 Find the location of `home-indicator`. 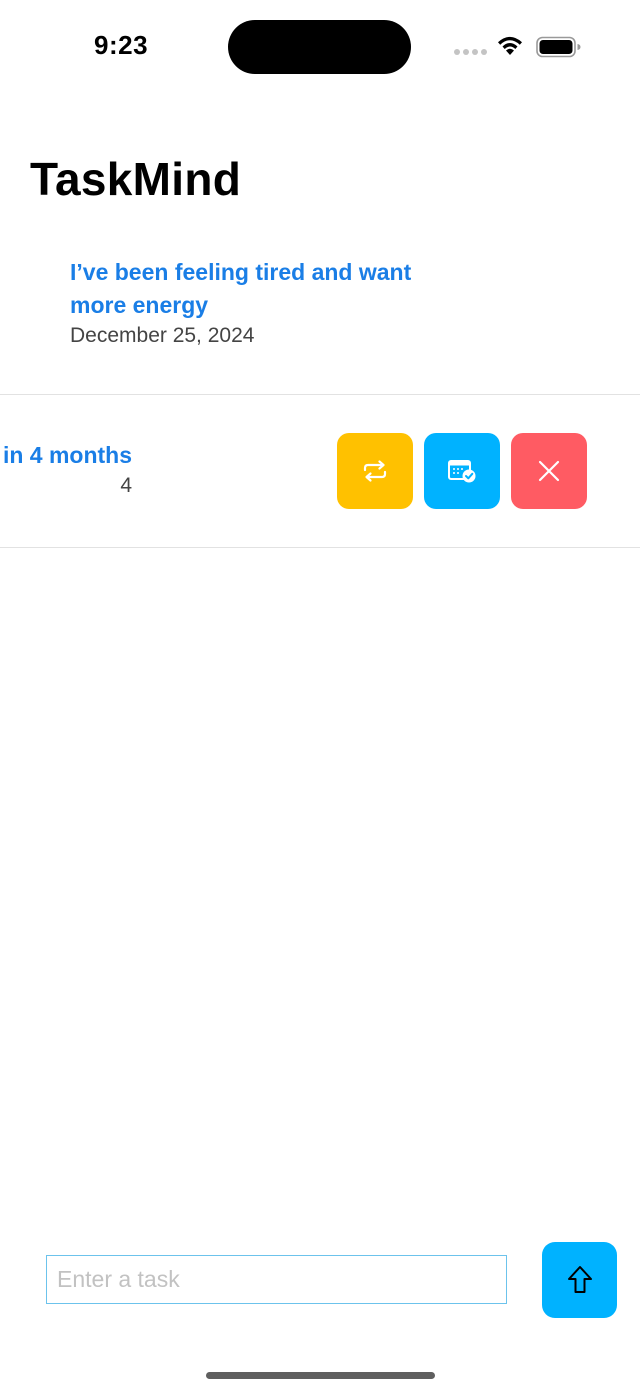

home-indicator is located at coordinates (320, 1375).